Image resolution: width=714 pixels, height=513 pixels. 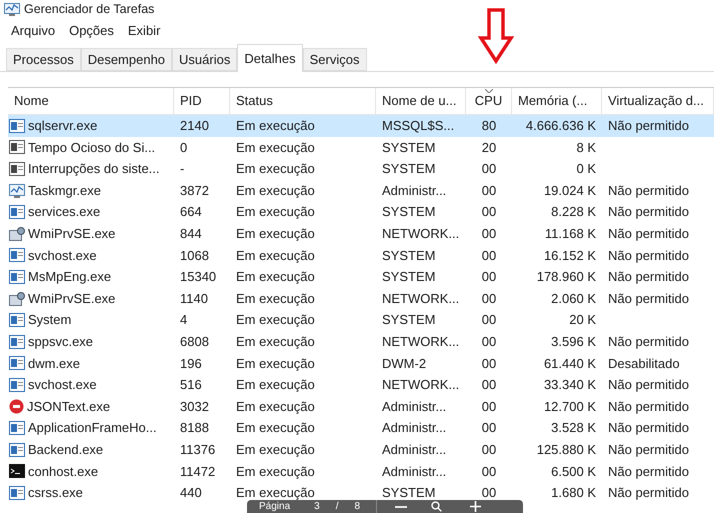 I want to click on tab: Detalhes, so click(x=270, y=58).